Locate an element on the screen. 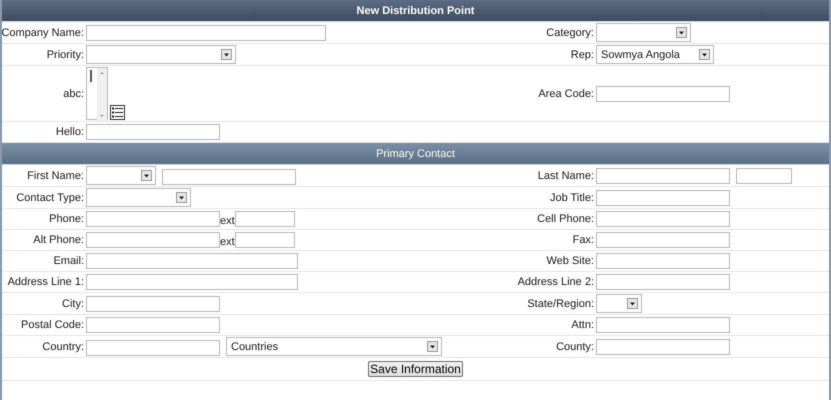  field-label: abc: is located at coordinates (74, 94).